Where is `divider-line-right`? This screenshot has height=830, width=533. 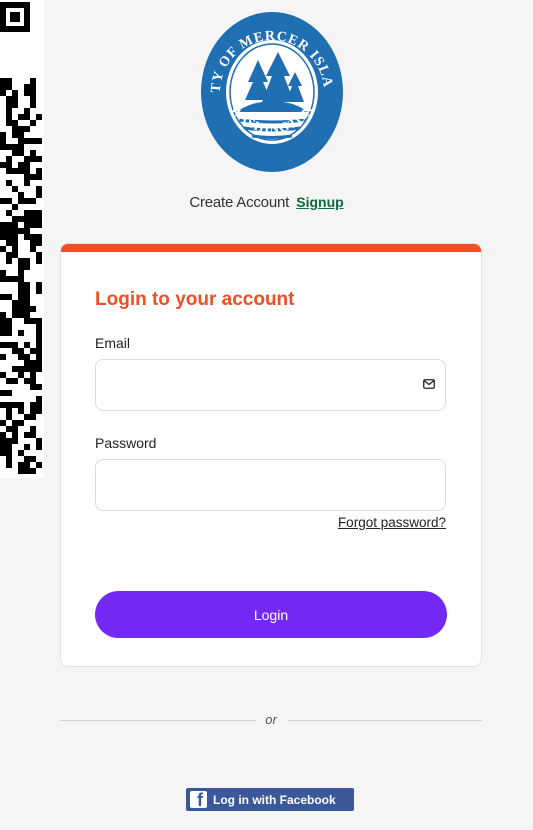
divider-line-right is located at coordinates (385, 720).